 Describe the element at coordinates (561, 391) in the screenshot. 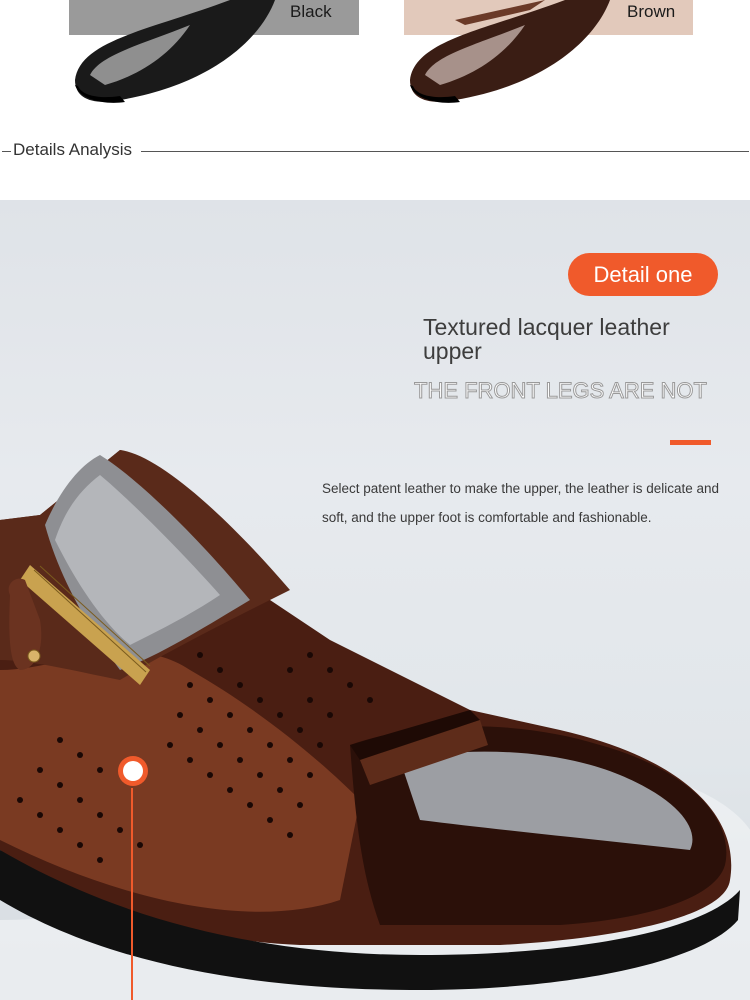

I see `detail-subhead: THE FRONT LEGS ARE NOT` at that location.